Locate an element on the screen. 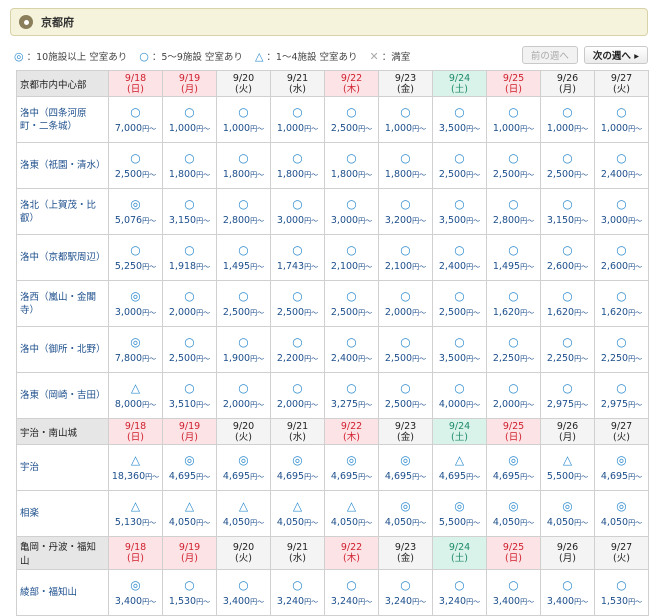 The width and height of the screenshot is (659, 616). prev-week-button: 前の週へ is located at coordinates (549, 55).